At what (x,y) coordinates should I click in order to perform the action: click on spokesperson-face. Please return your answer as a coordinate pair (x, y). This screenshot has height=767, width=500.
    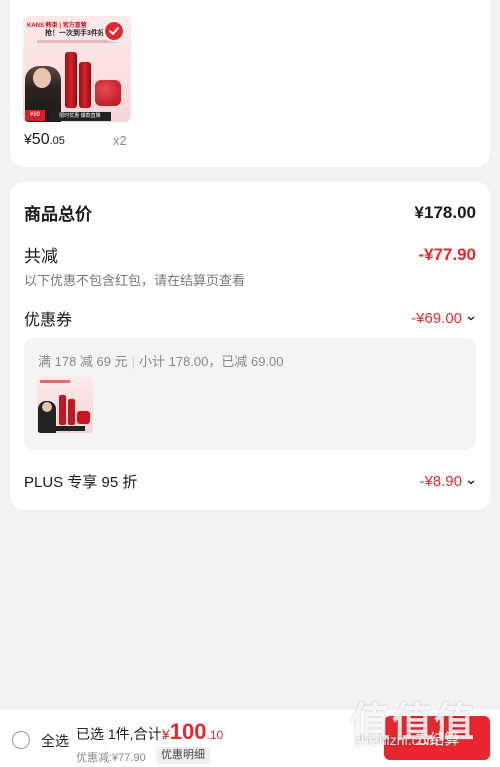
    Looking at the image, I should click on (42, 78).